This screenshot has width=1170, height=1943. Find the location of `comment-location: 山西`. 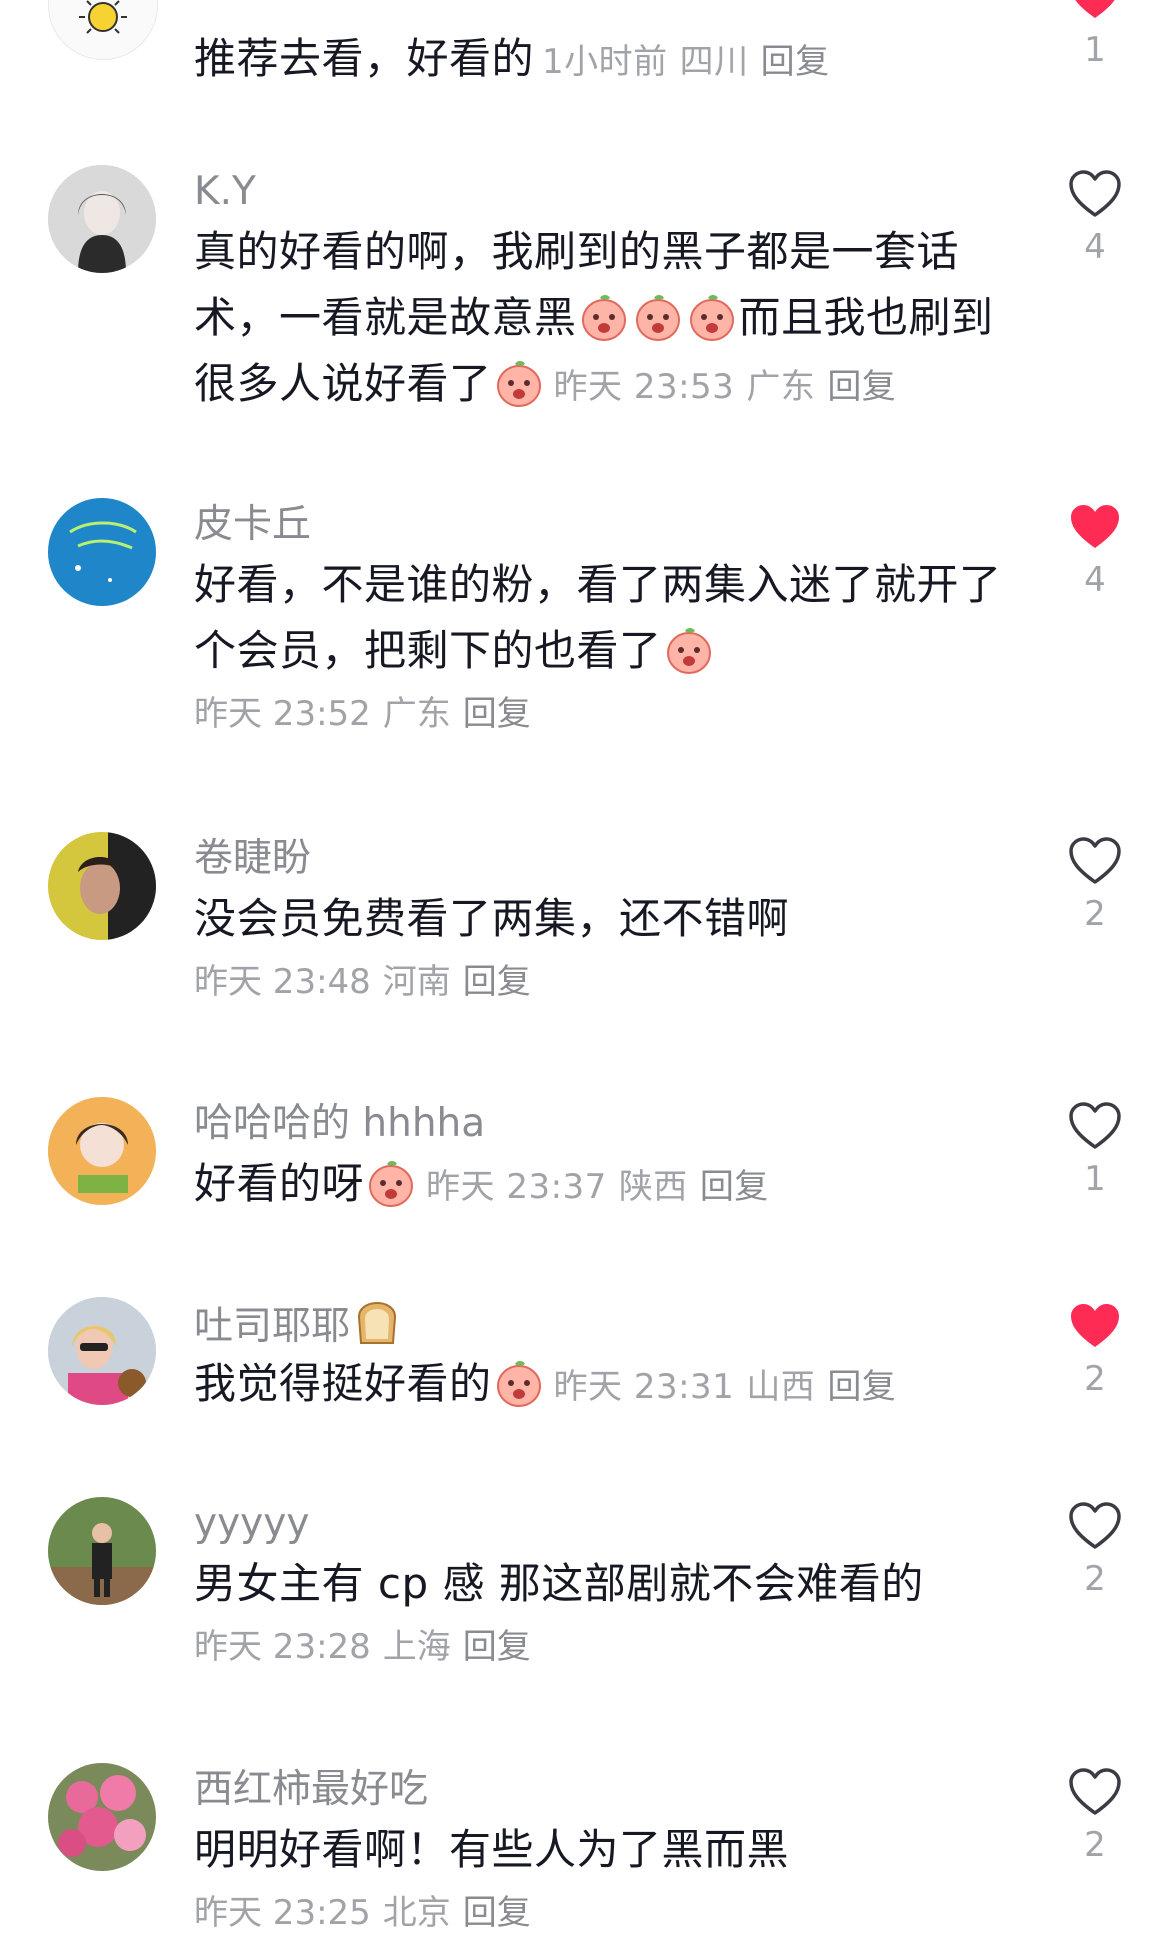

comment-location: 山西 is located at coordinates (781, 1387).